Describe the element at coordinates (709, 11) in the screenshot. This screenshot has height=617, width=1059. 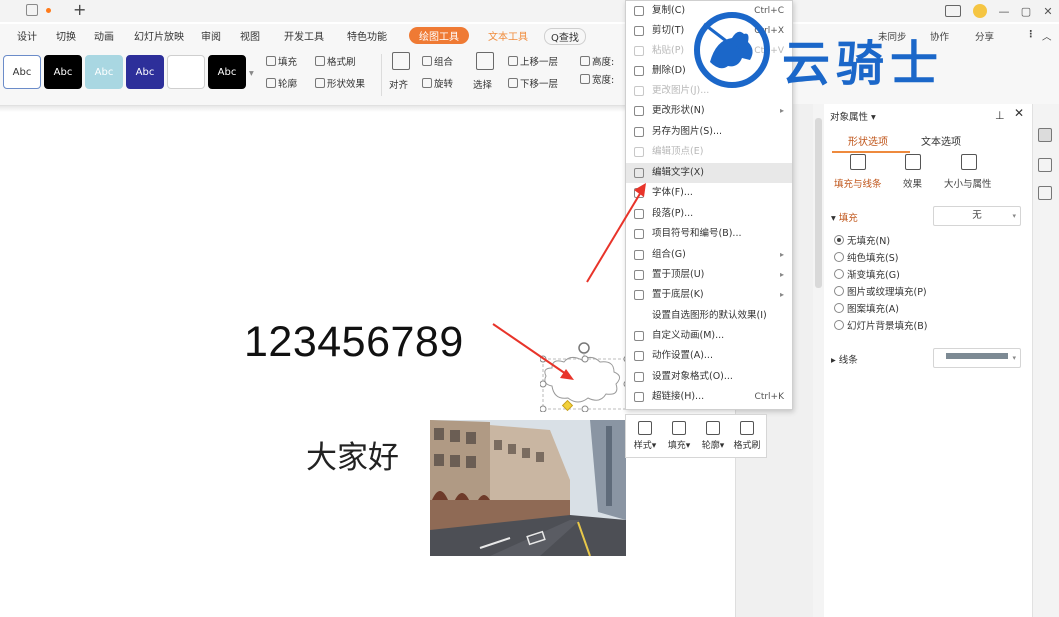
I see `context-menu-item: 复制(C) Ctrl+C` at that location.